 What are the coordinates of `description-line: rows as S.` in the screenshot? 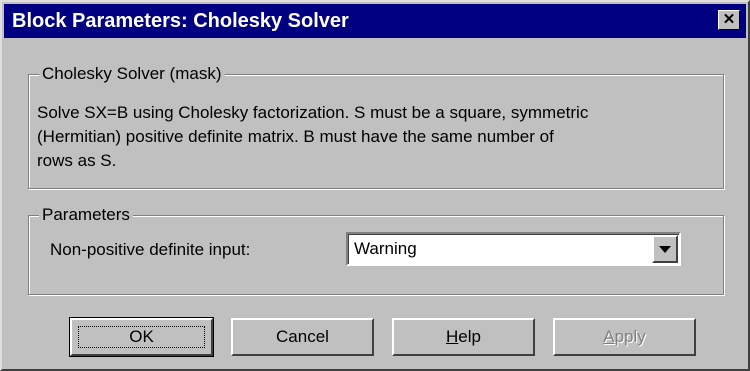 It's located at (77, 160).